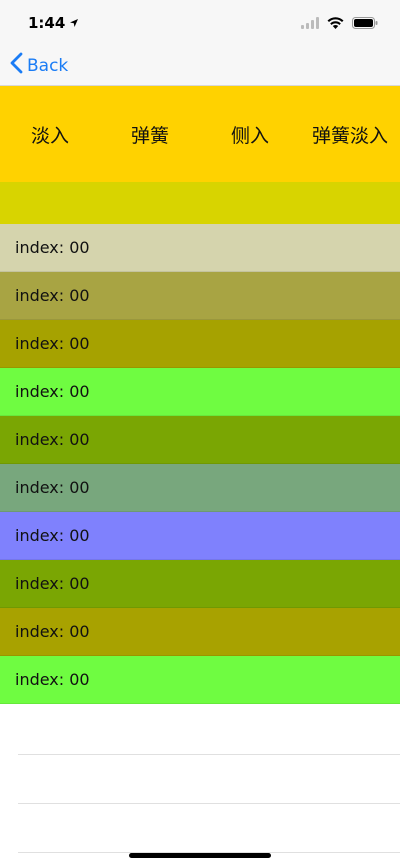 The image size is (400, 866). Describe the element at coordinates (350, 134) in the screenshot. I see `tab-spring-fade-in: 弹簧淡入` at that location.